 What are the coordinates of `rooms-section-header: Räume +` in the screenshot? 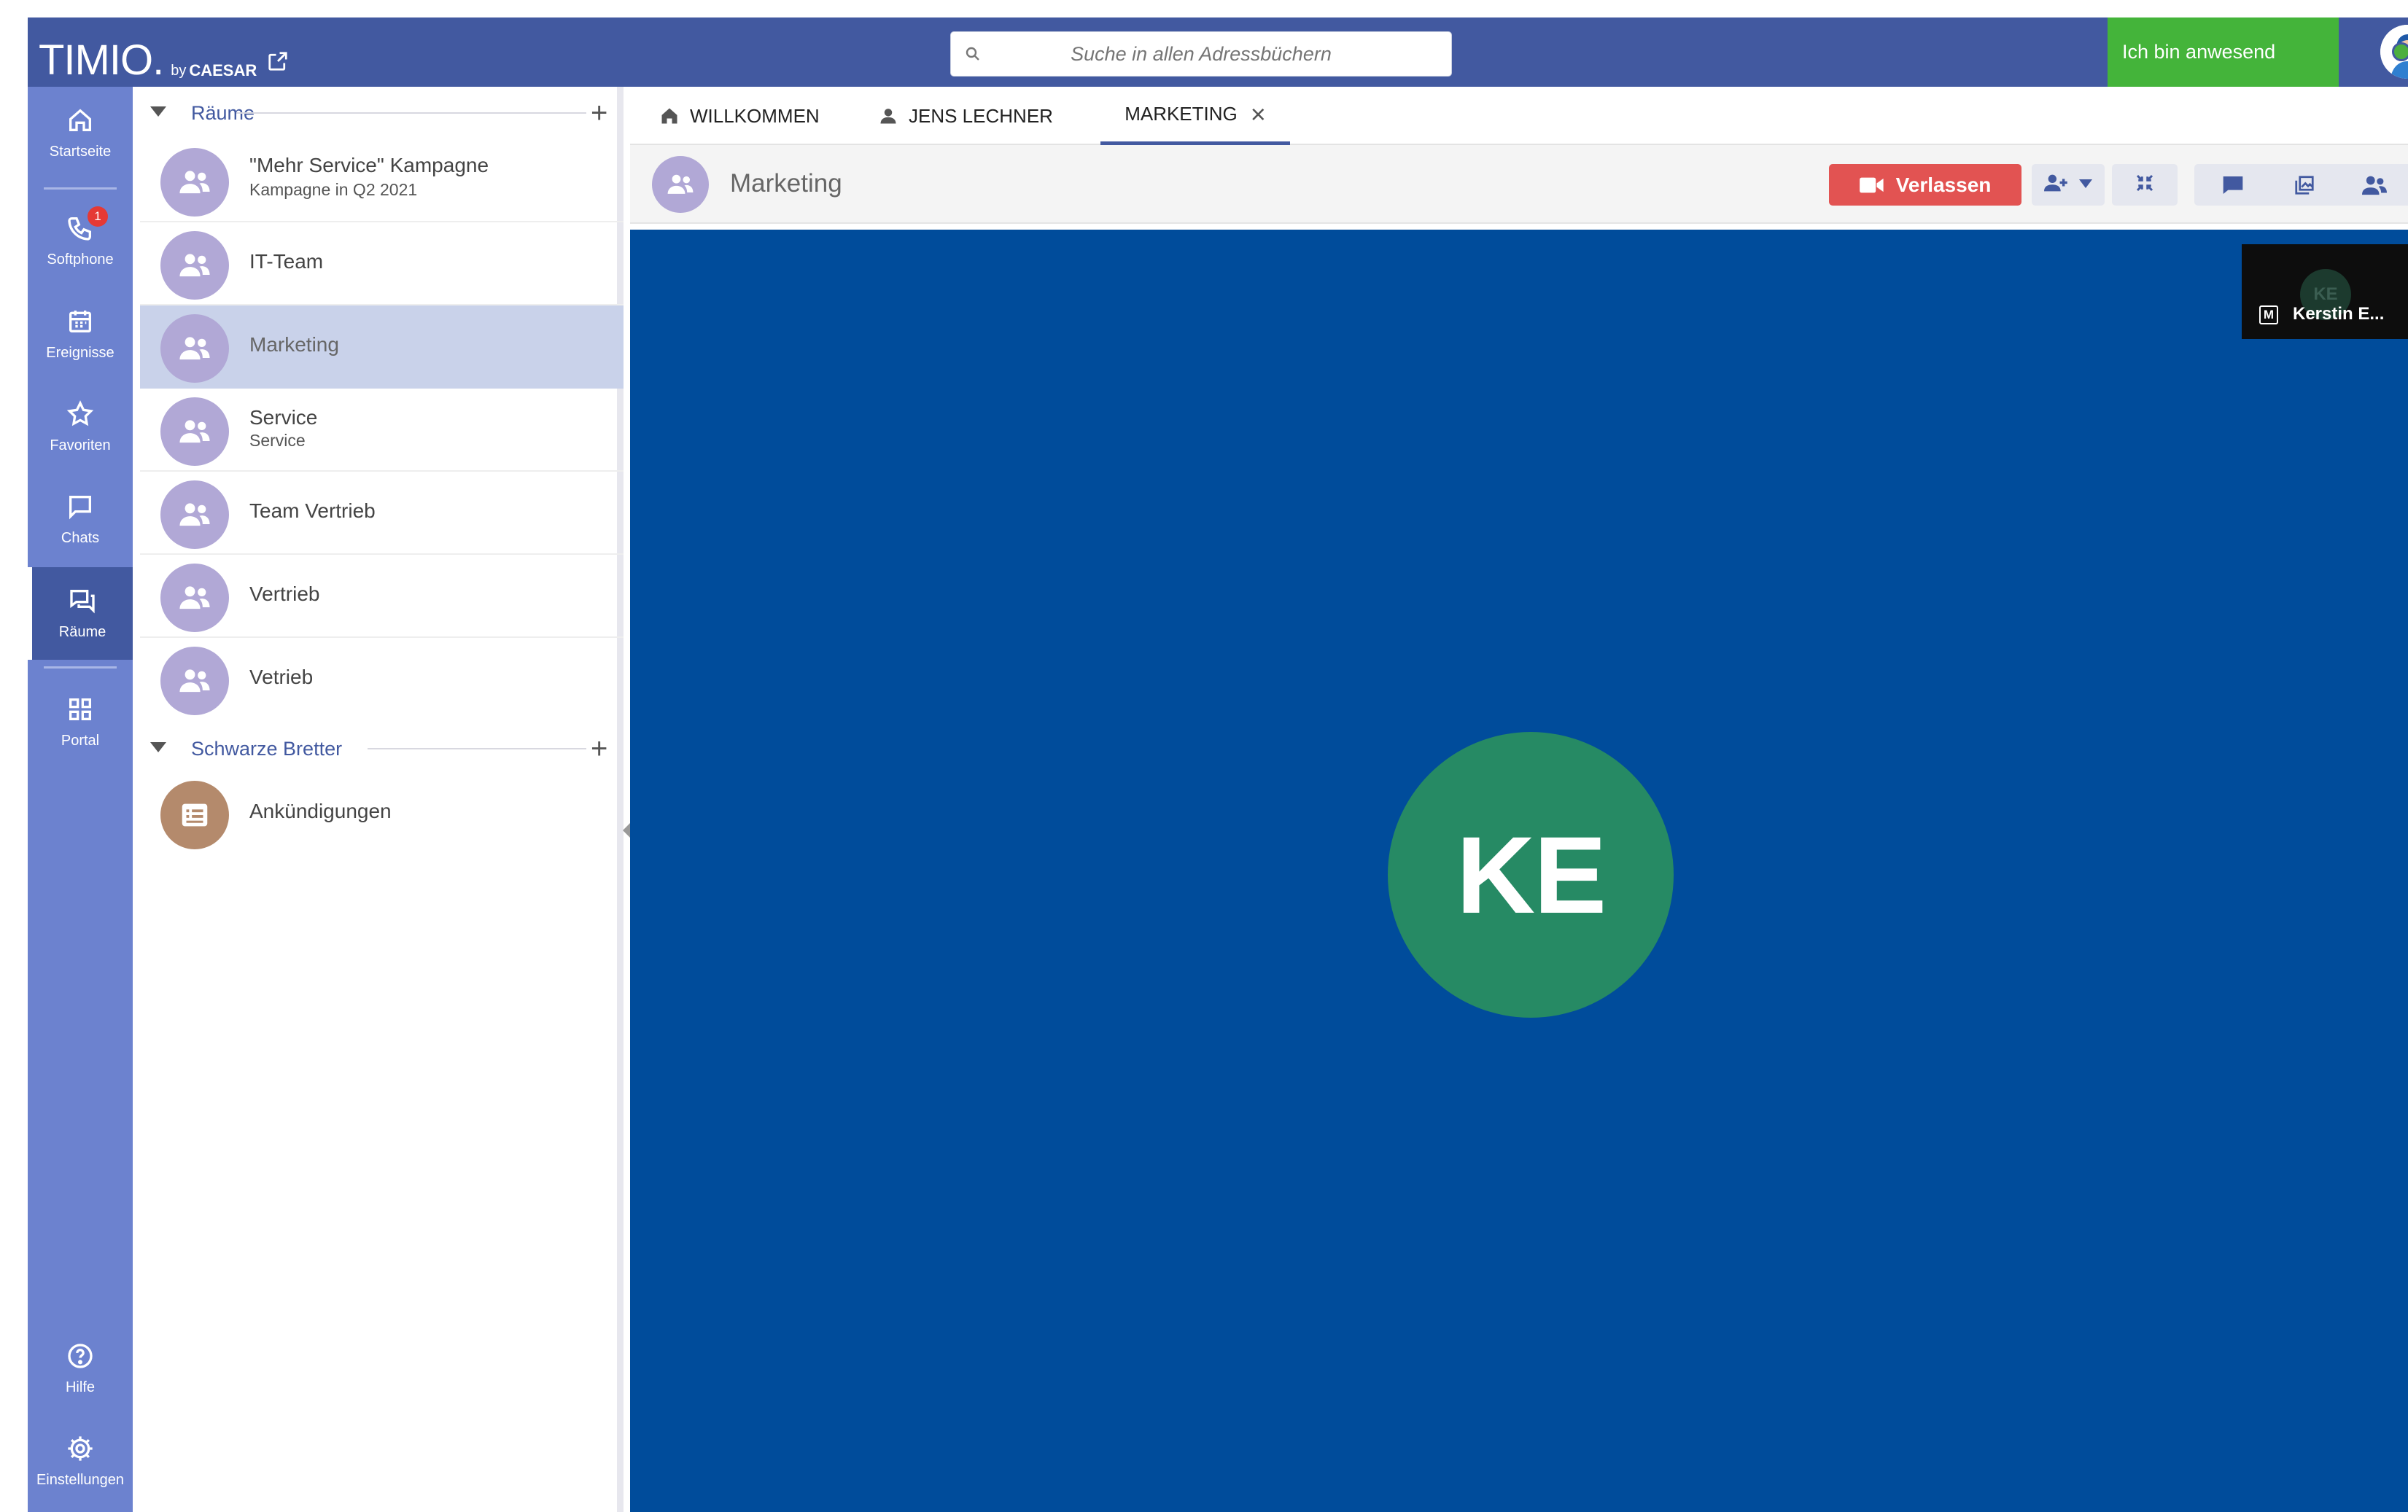 It's located at (378, 113).